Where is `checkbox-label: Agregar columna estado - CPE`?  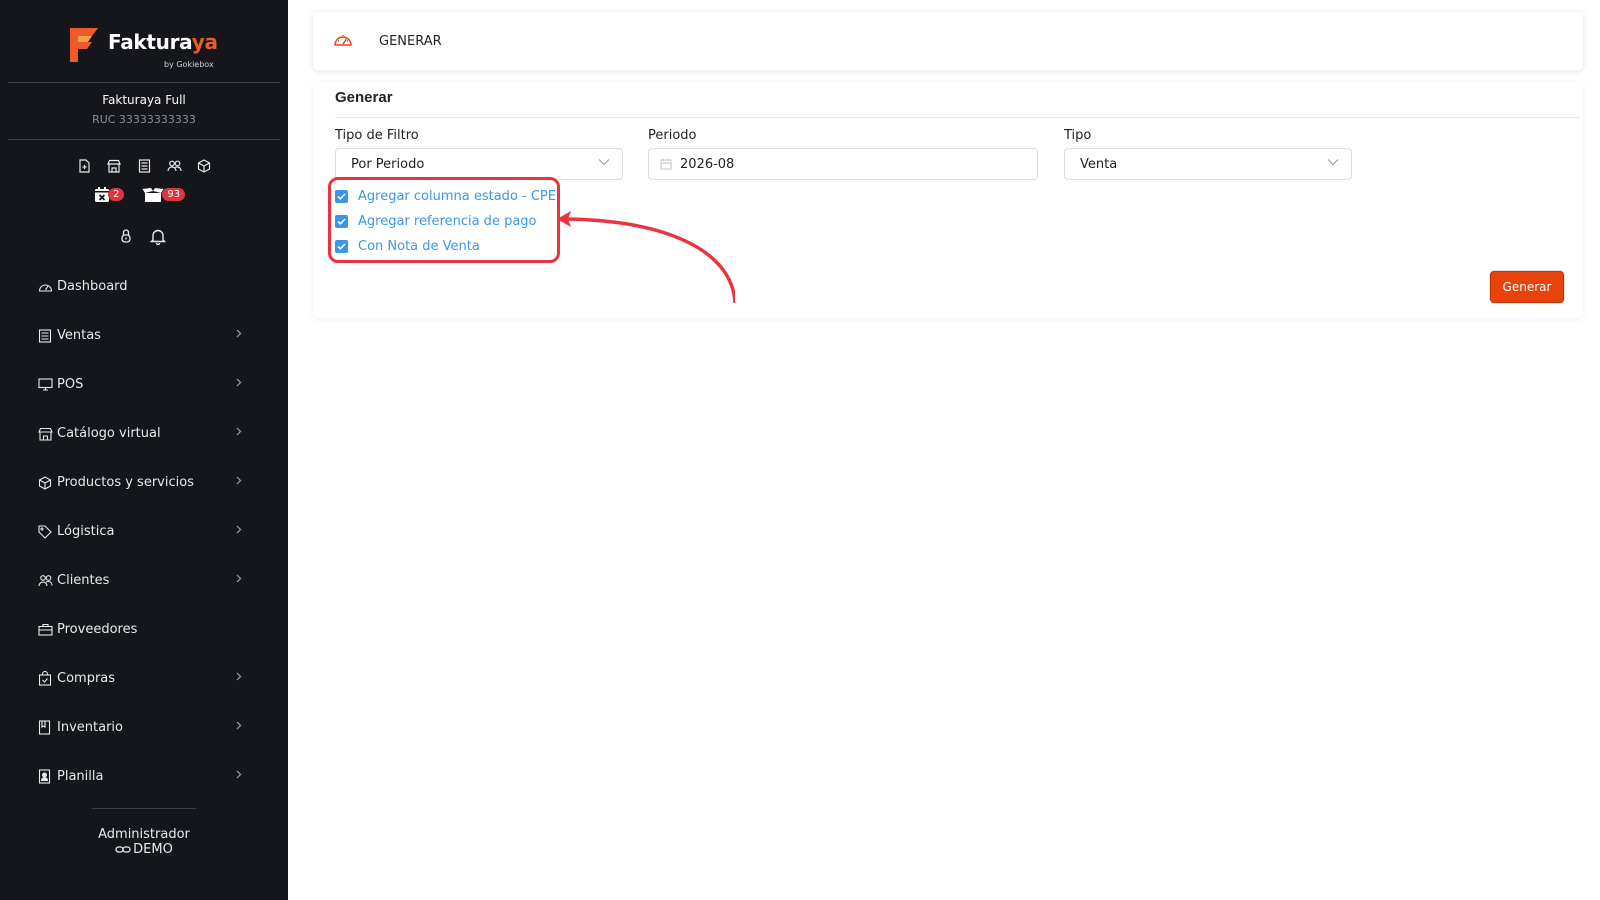 checkbox-label: Agregar columna estado - CPE is located at coordinates (457, 196).